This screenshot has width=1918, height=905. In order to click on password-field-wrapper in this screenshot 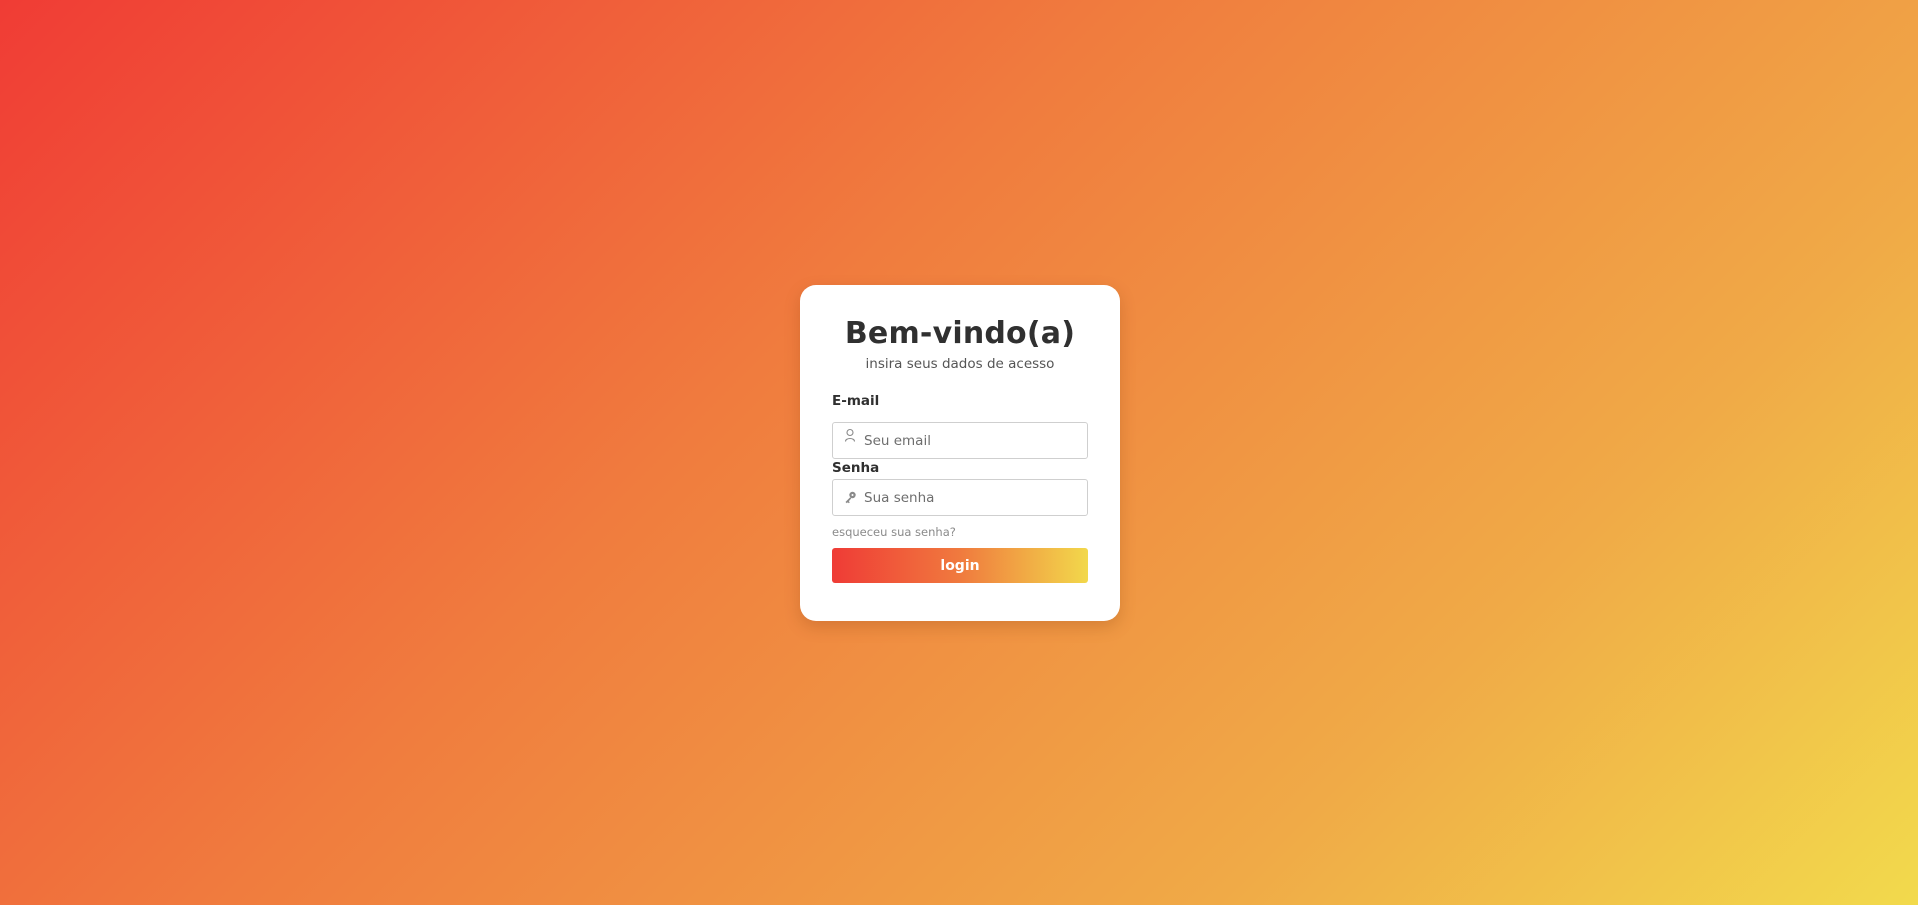, I will do `click(960, 497)`.